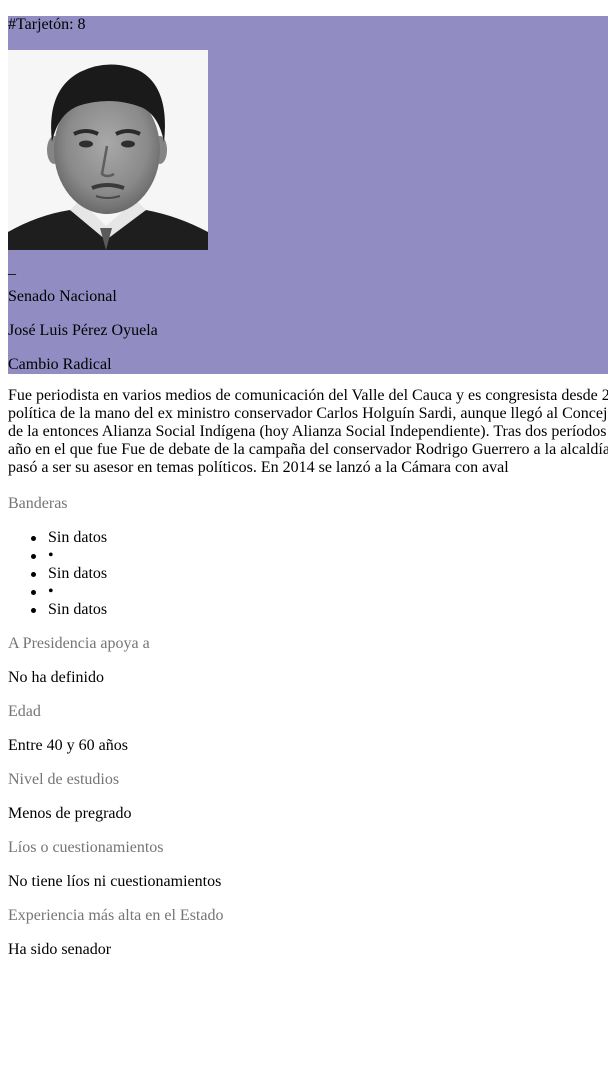 The height and width of the screenshot is (1080, 608). I want to click on education-label: Nivel de estudios, so click(64, 779).